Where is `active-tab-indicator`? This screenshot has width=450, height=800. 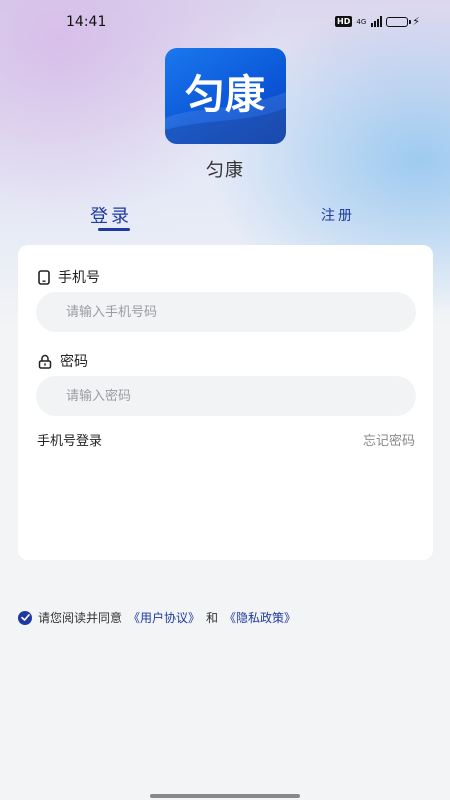
active-tab-indicator is located at coordinates (114, 229).